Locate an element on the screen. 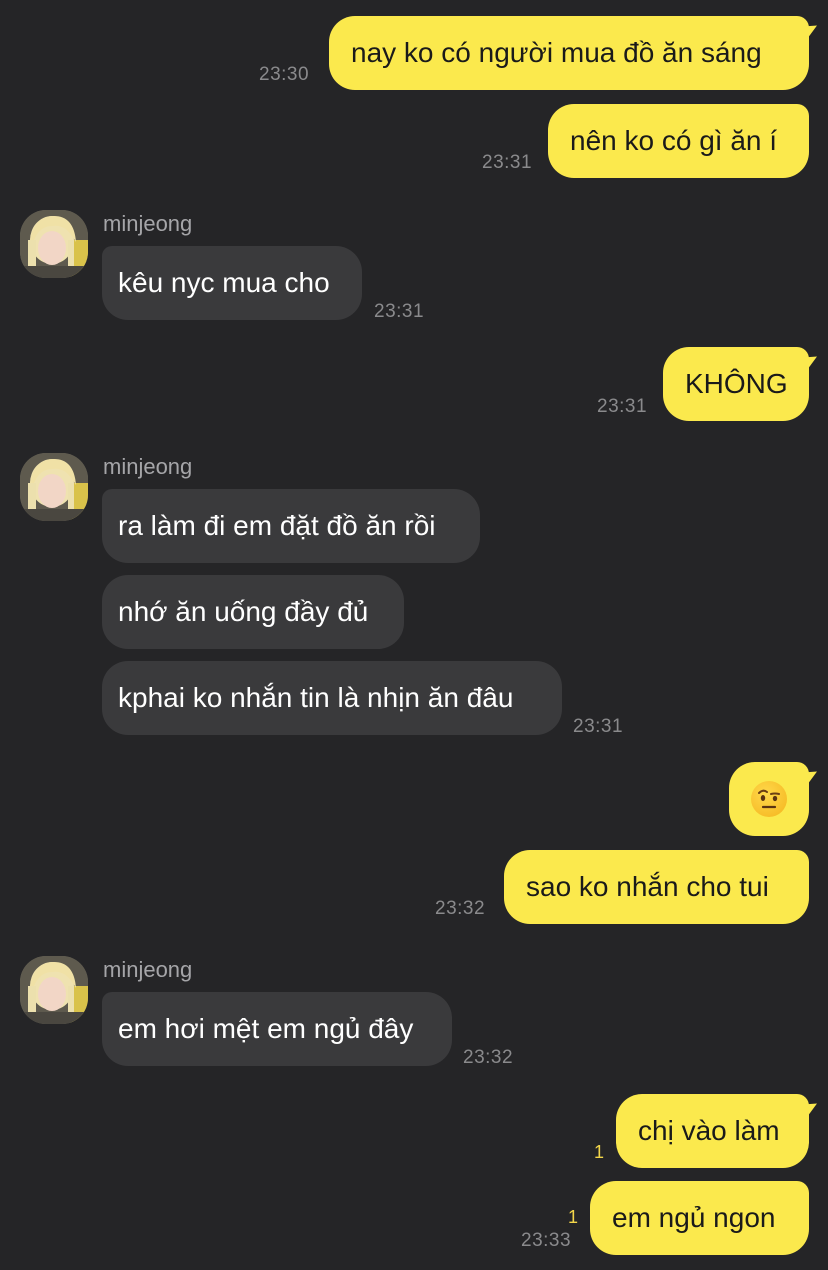 The image size is (828, 1270). message-text: nay ko có người mua đồ ăn sáng is located at coordinates (556, 52).